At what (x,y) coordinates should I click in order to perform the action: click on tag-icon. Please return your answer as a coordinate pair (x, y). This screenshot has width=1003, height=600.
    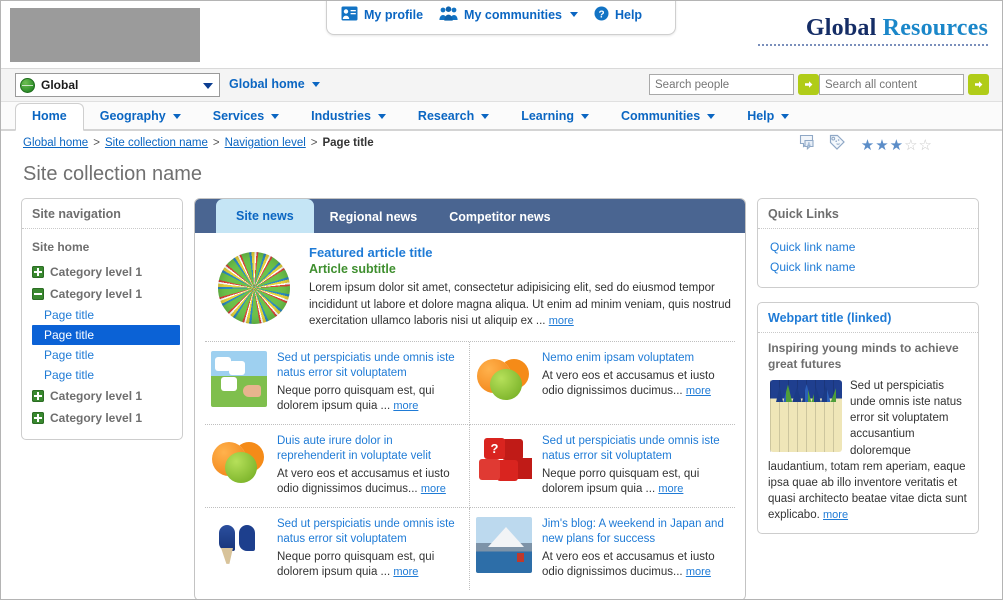
    Looking at the image, I should click on (836, 145).